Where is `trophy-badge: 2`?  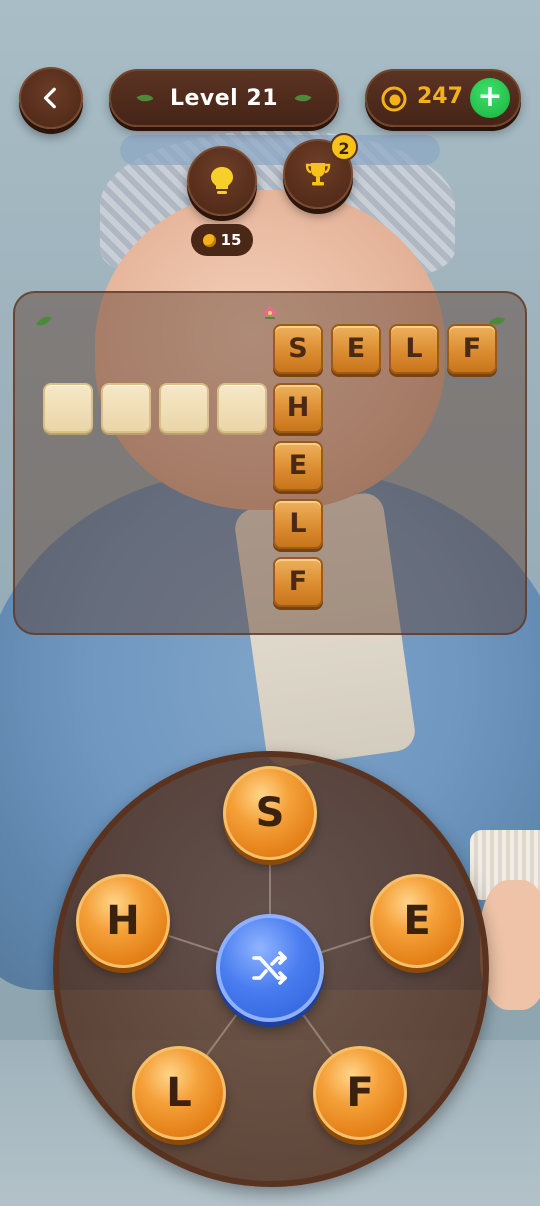
trophy-badge: 2 is located at coordinates (344, 147).